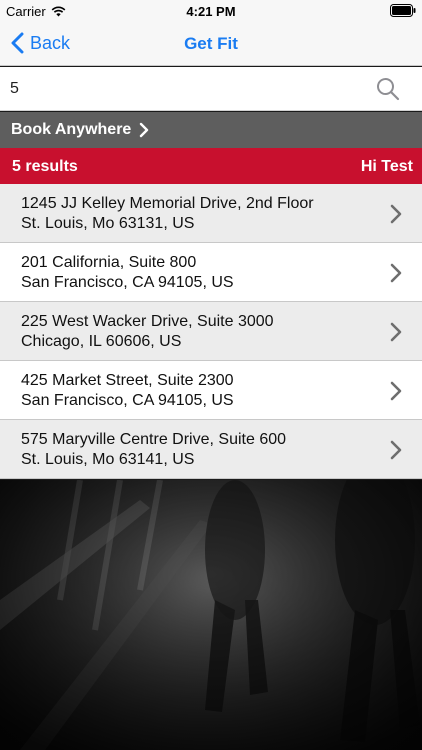 The width and height of the screenshot is (422, 750). Describe the element at coordinates (71, 129) in the screenshot. I see `book-anywhere-label: Book Anywhere` at that location.